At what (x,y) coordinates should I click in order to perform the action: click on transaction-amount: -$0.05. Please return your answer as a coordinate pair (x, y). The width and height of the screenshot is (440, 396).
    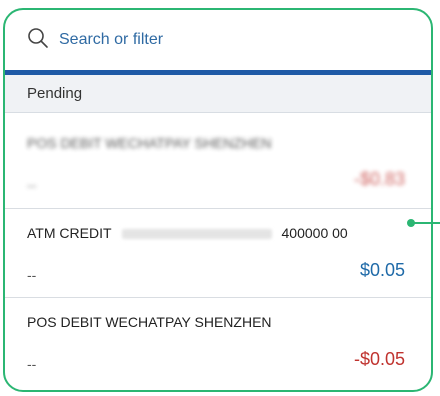
    Looking at the image, I should click on (379, 359).